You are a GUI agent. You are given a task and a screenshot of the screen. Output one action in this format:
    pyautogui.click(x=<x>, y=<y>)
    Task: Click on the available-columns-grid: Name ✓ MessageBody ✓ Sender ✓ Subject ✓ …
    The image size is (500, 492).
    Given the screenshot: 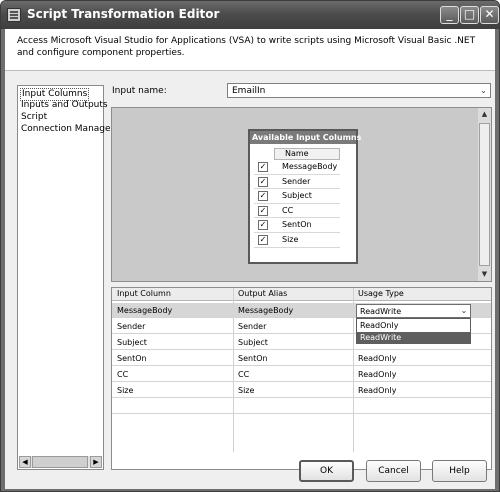 What is the action you would take?
    pyautogui.click(x=297, y=198)
    